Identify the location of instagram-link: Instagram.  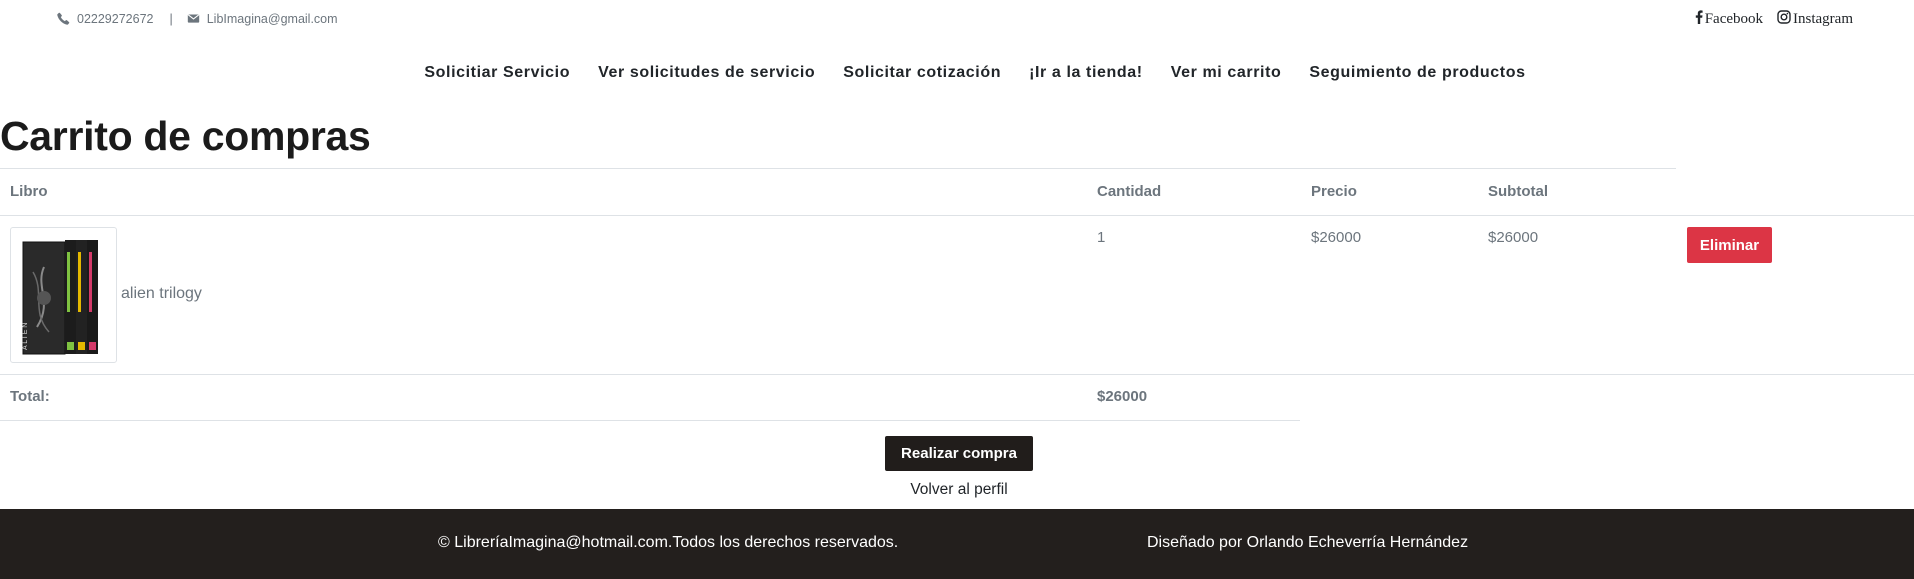
(1815, 19).